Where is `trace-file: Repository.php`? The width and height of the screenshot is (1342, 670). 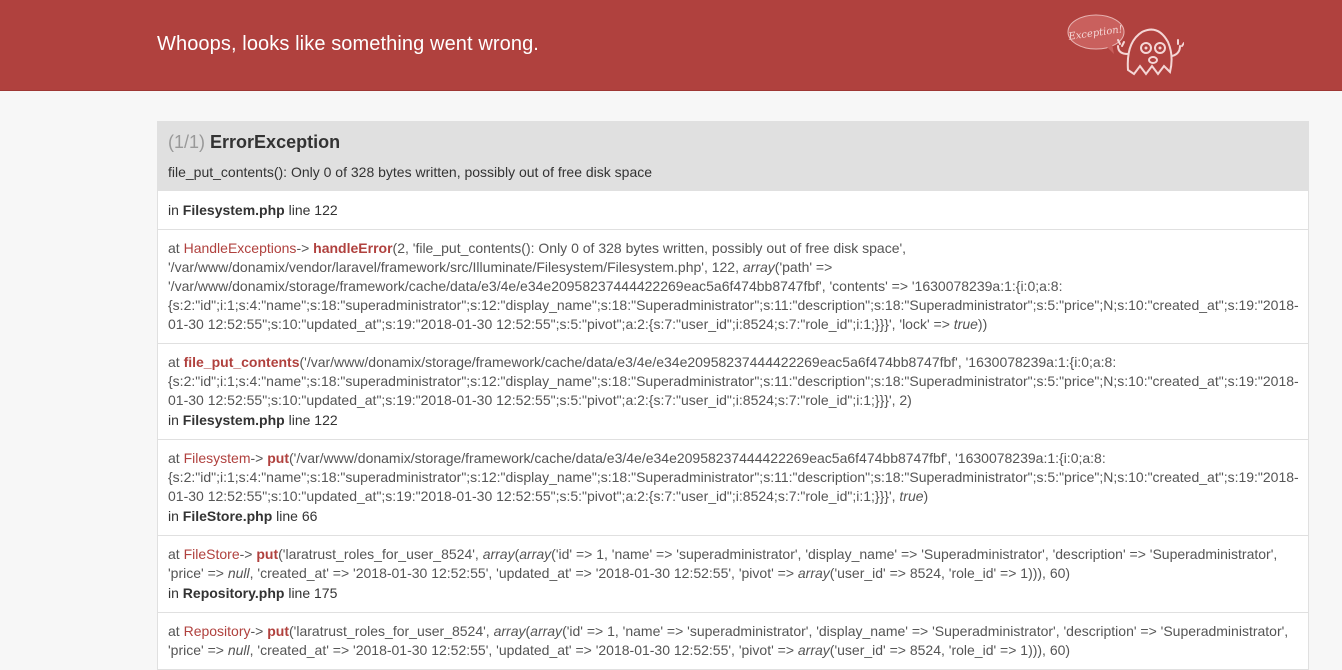
trace-file: Repository.php is located at coordinates (233, 593).